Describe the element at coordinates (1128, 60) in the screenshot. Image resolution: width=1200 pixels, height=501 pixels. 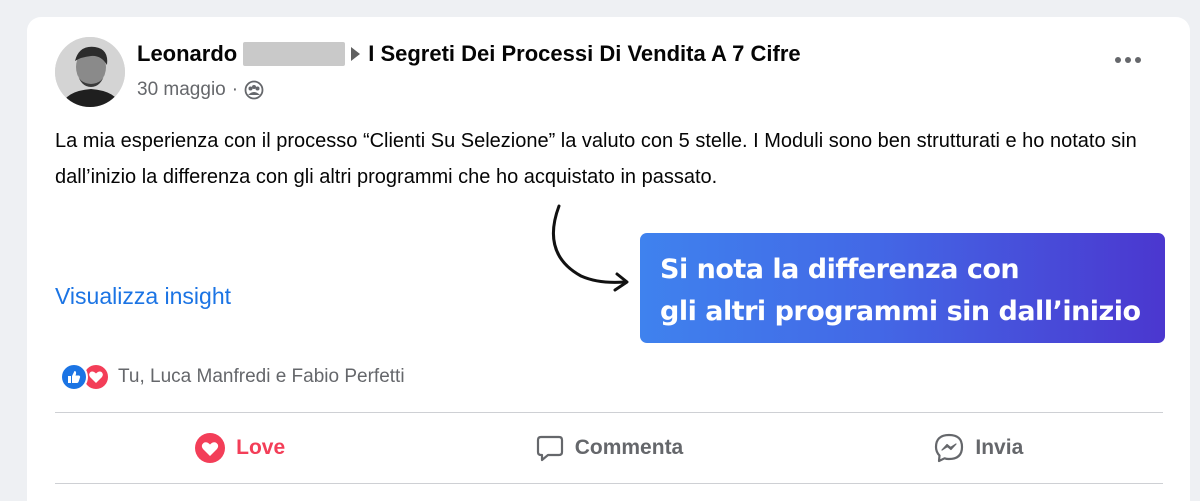
I see `more-options-icon` at that location.